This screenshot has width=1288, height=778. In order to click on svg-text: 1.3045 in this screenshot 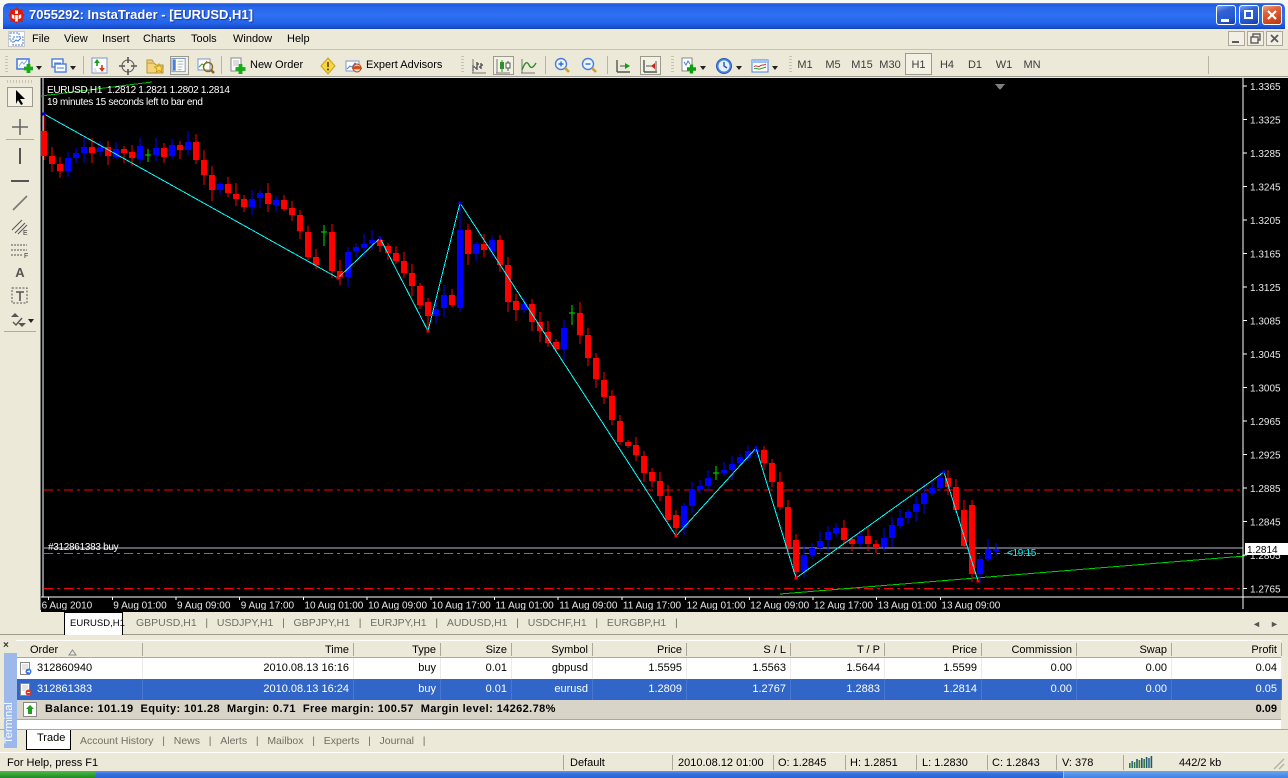, I will do `click(1265, 355)`.